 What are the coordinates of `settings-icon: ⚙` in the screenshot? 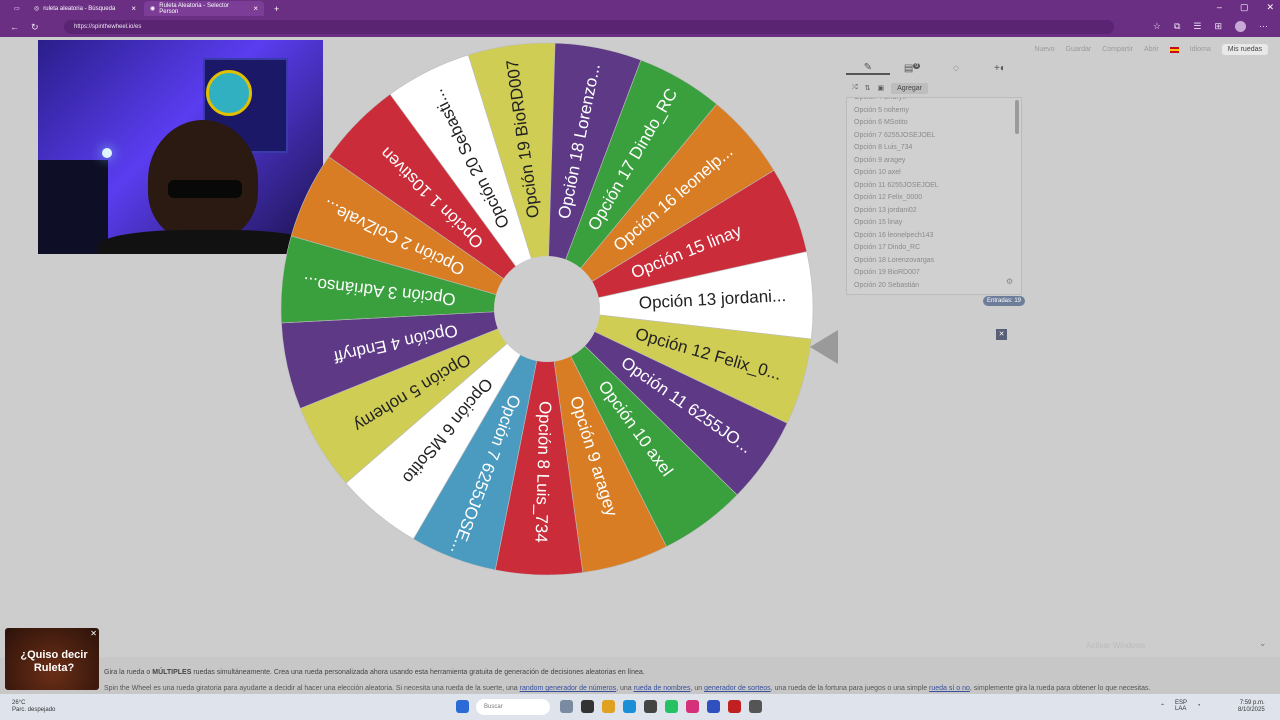 It's located at (1009, 281).